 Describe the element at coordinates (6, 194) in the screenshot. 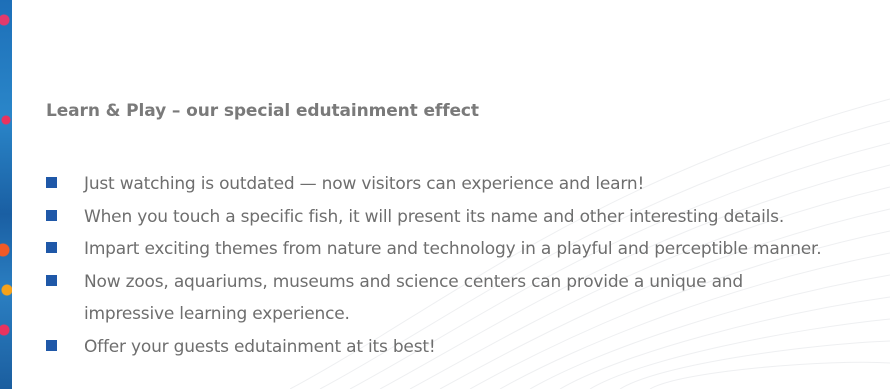

I see `coral-reef-image` at that location.